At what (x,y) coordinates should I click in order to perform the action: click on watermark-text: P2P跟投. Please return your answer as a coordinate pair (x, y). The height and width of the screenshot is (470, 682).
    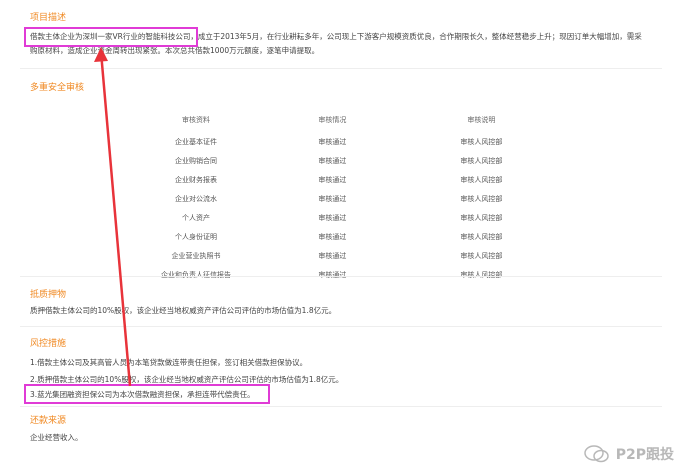
    Looking at the image, I should click on (644, 455).